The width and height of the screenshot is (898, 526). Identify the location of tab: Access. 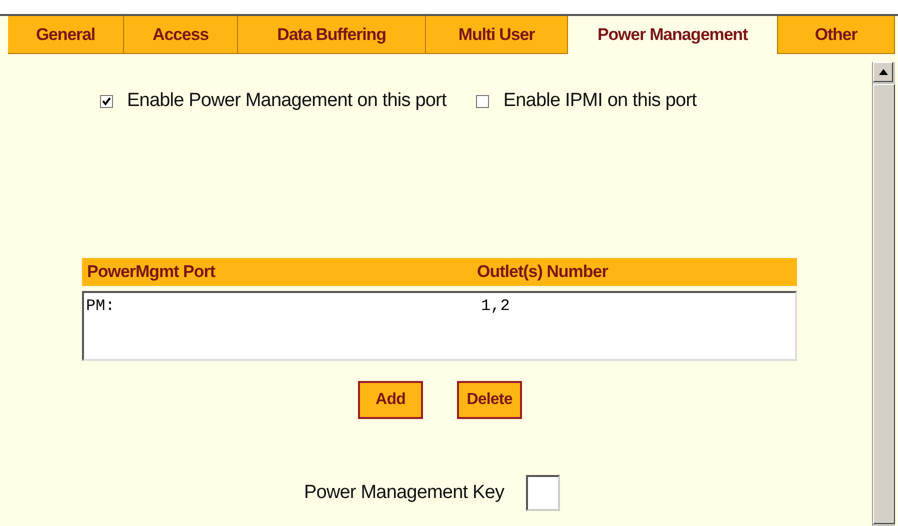
(181, 35).